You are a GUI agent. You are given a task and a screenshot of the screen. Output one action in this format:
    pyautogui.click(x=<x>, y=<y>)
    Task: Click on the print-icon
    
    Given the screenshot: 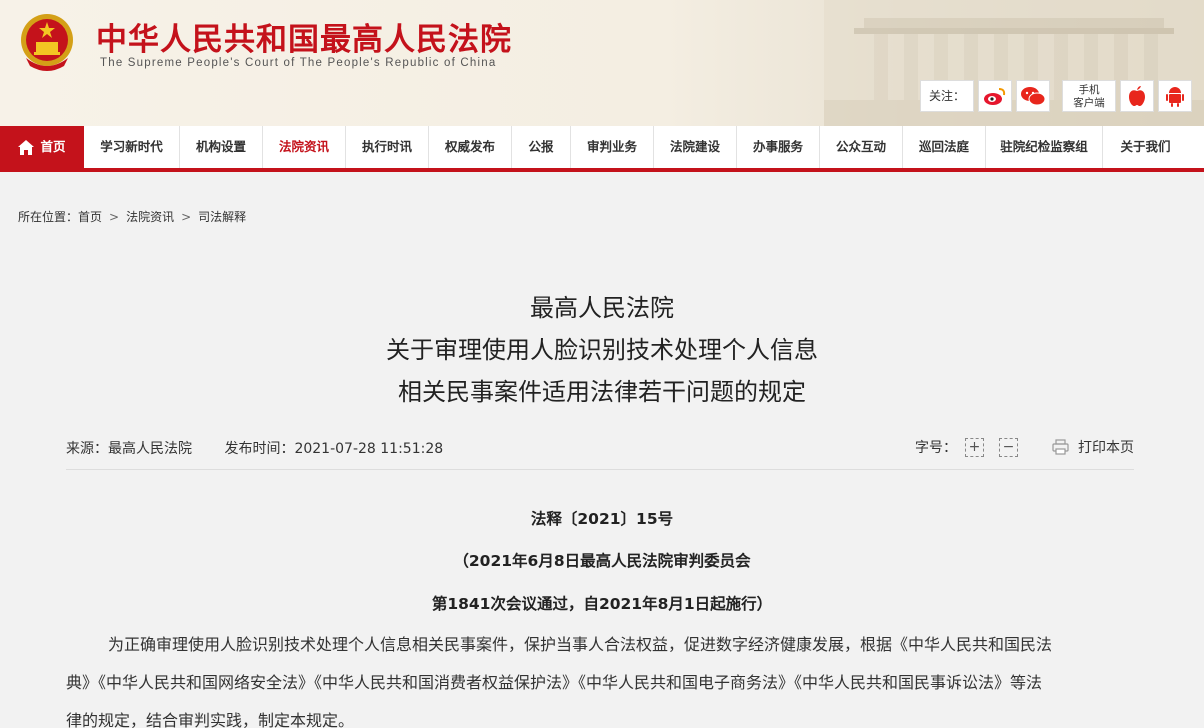 What is the action you would take?
    pyautogui.click(x=1060, y=447)
    